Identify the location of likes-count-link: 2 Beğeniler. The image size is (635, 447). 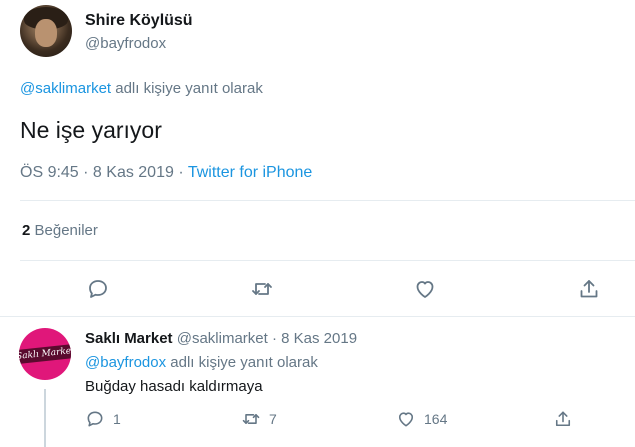
(60, 230).